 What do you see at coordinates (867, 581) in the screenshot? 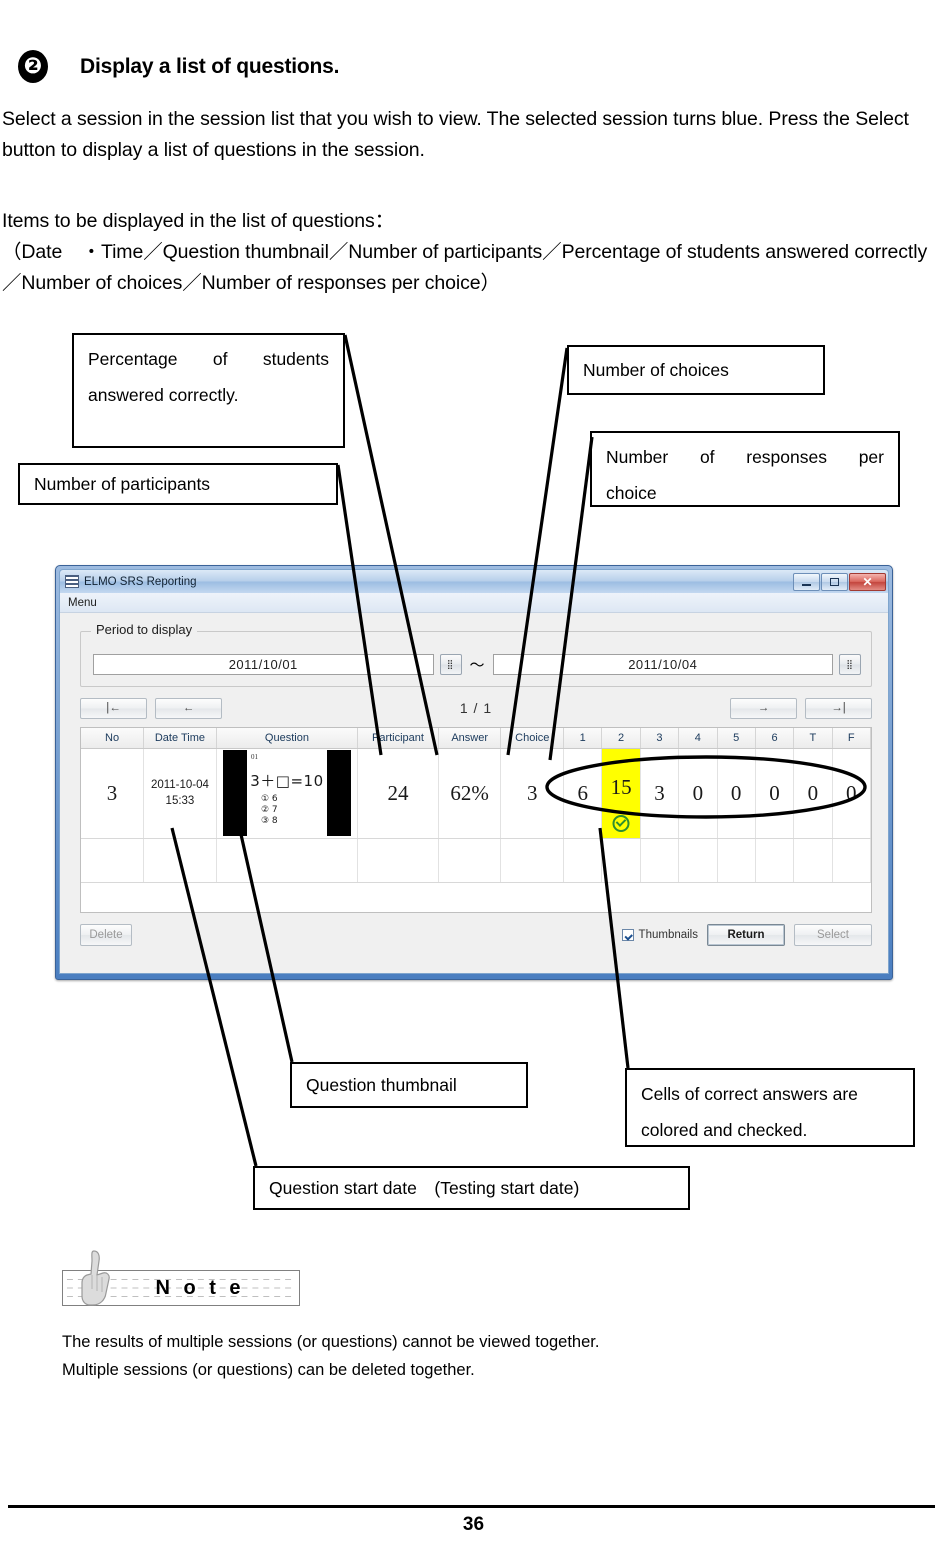
I see `close-icon: ✕` at bounding box center [867, 581].